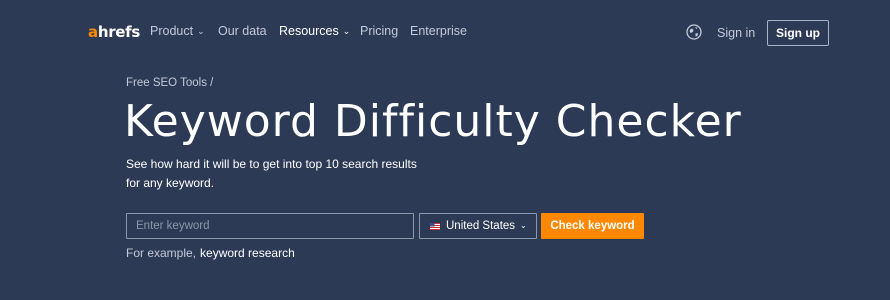 This screenshot has width=890, height=300. What do you see at coordinates (247, 253) in the screenshot?
I see `example-keyword-link: keyword research` at bounding box center [247, 253].